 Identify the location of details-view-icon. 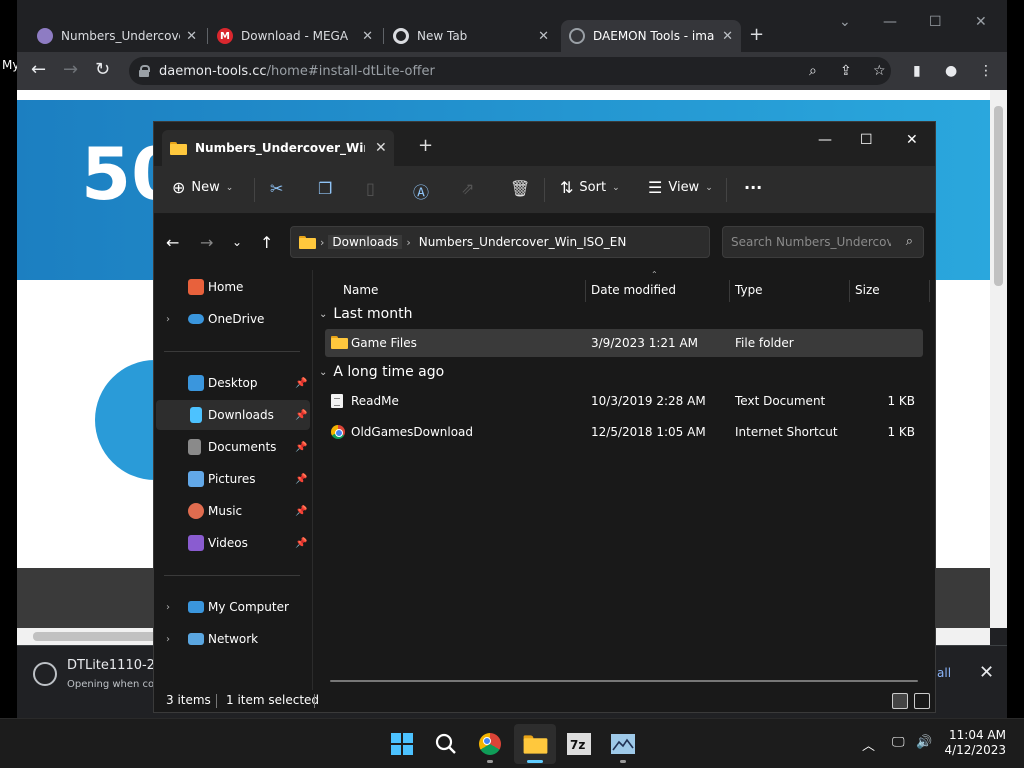
(900, 701).